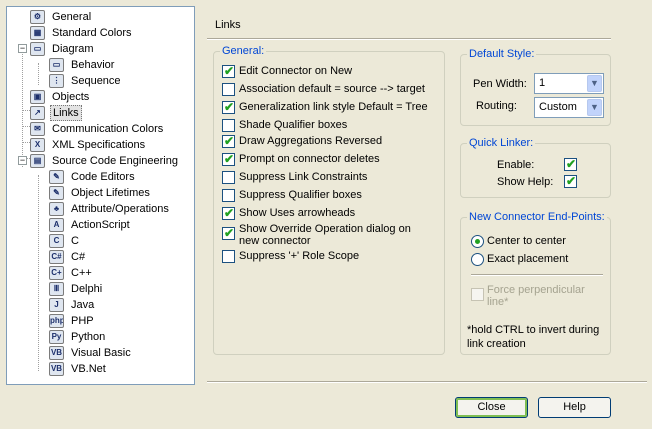 The height and width of the screenshot is (429, 652). Describe the element at coordinates (537, 217) in the screenshot. I see `connector-endpoints-group-legend: New Connector End-Points:` at that location.